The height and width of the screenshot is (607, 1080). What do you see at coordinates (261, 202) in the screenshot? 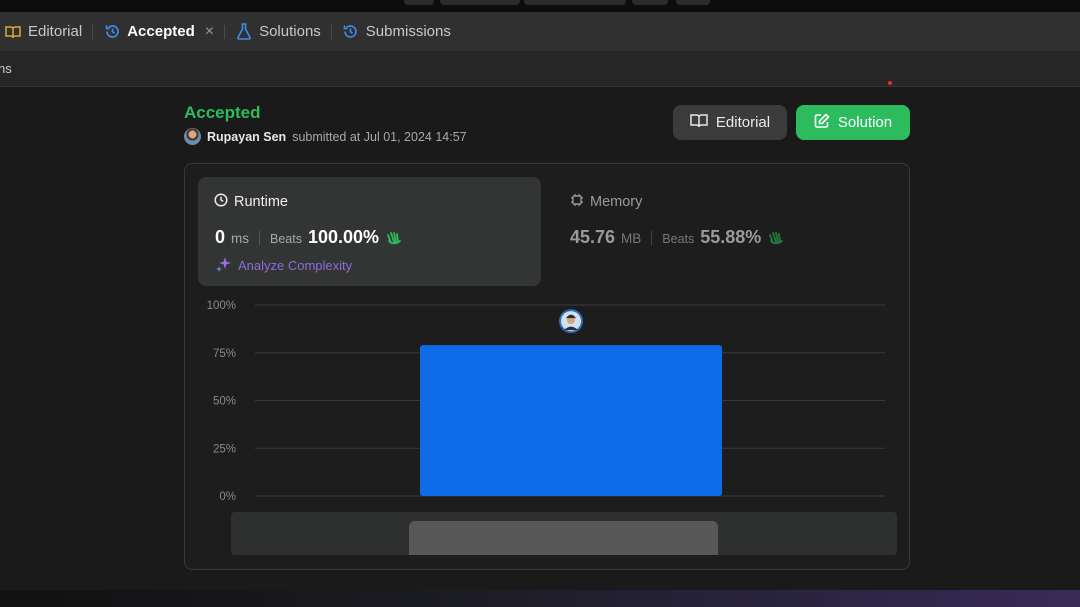
I see `runtime-label: Runtime` at bounding box center [261, 202].